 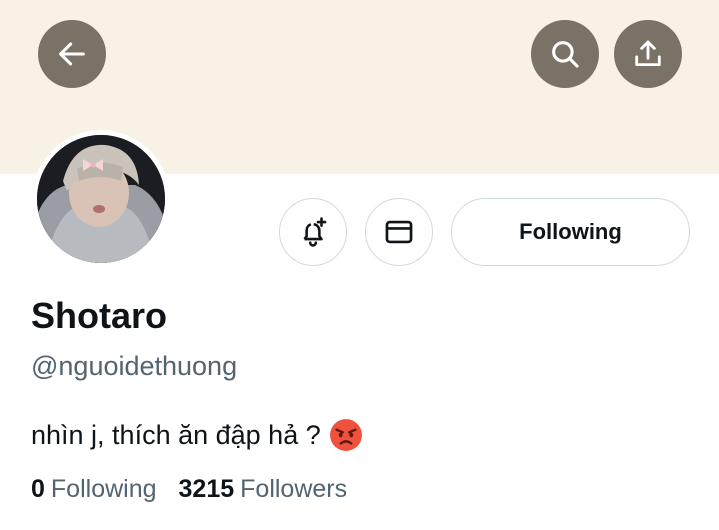 I want to click on search-button, so click(x=565, y=54).